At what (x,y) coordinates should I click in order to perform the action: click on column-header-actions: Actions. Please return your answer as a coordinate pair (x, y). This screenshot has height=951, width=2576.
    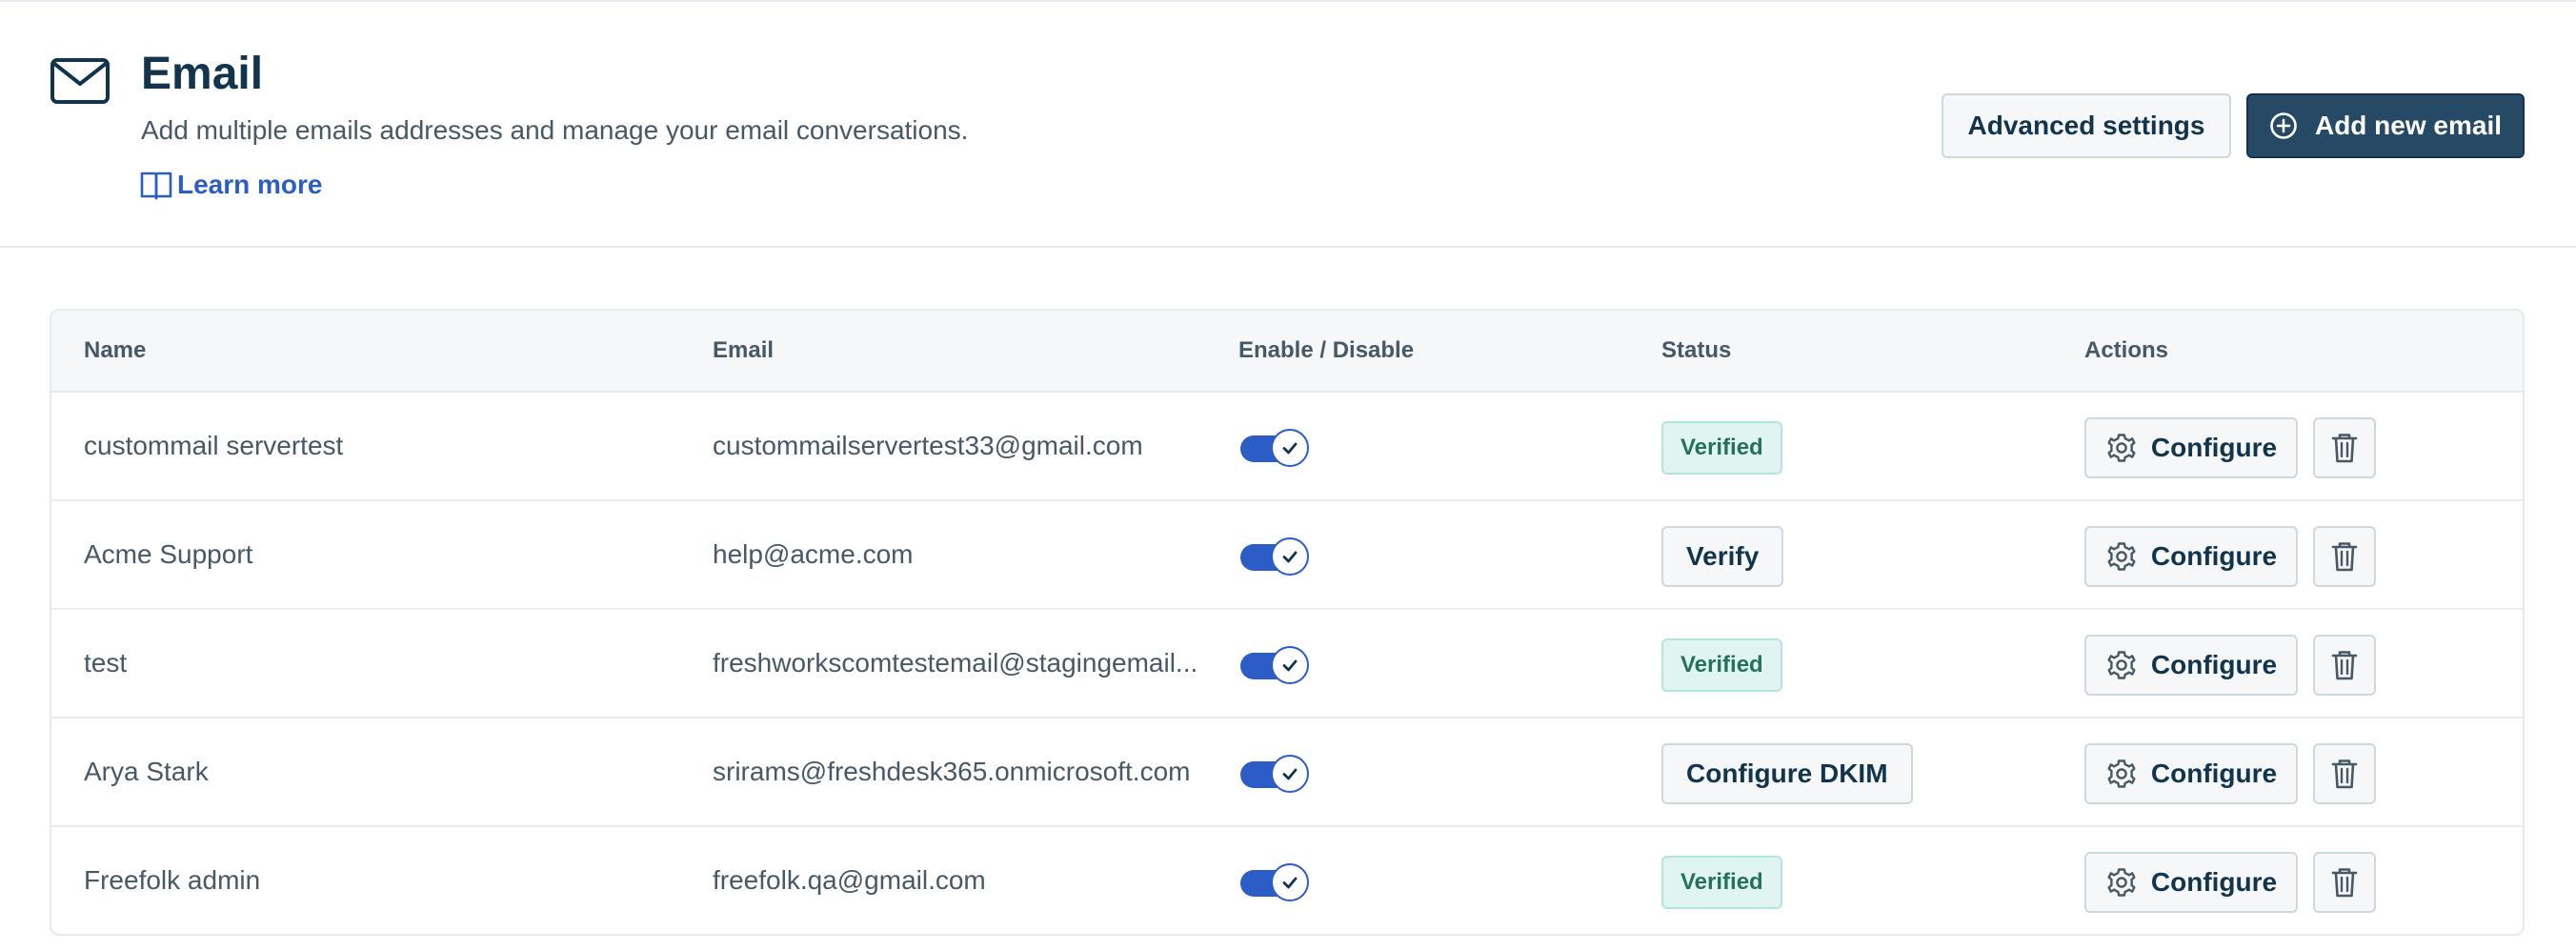
    Looking at the image, I should click on (2127, 350).